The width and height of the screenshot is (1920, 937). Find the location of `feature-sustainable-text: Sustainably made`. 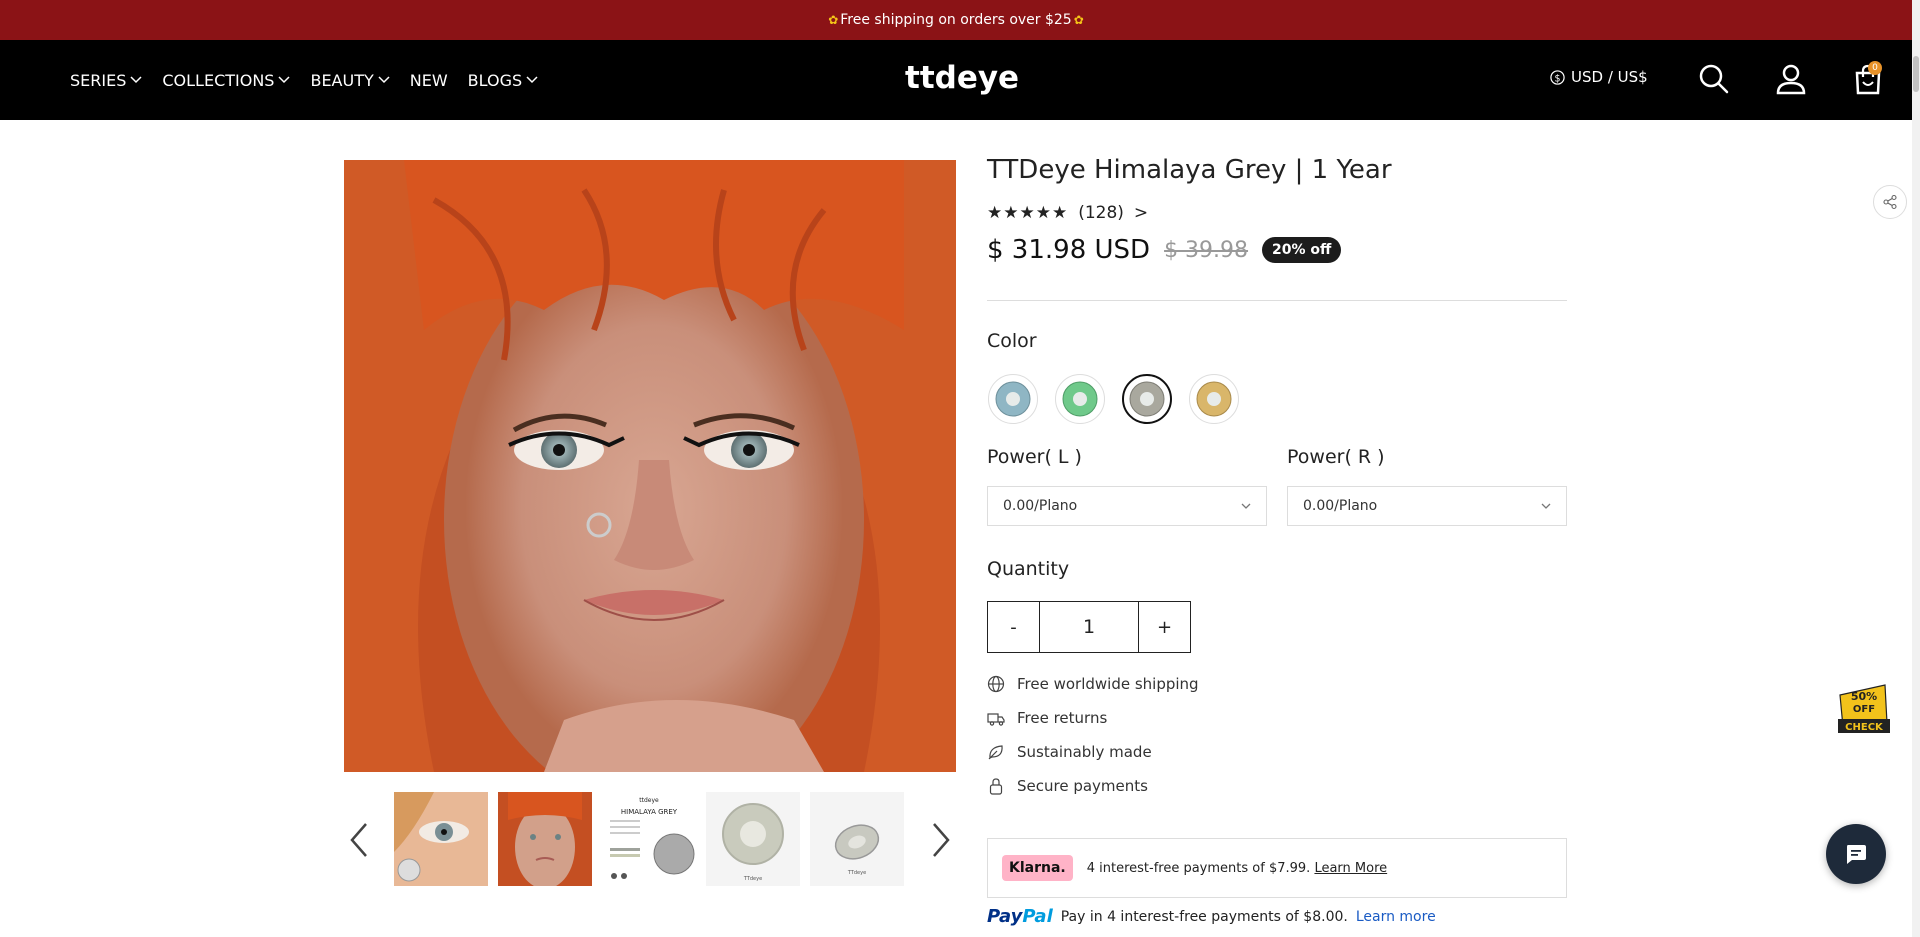

feature-sustainable-text: Sustainably made is located at coordinates (1084, 752).